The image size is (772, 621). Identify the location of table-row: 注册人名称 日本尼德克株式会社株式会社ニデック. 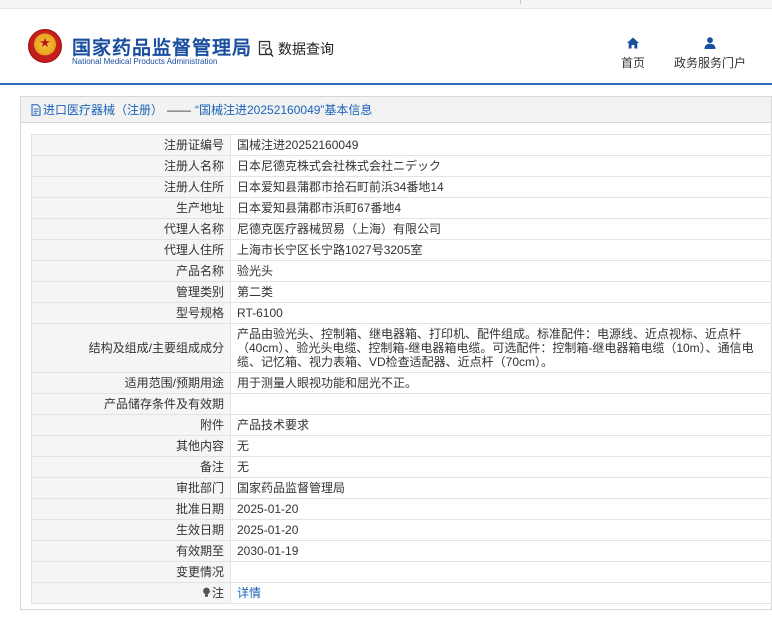
(401, 166).